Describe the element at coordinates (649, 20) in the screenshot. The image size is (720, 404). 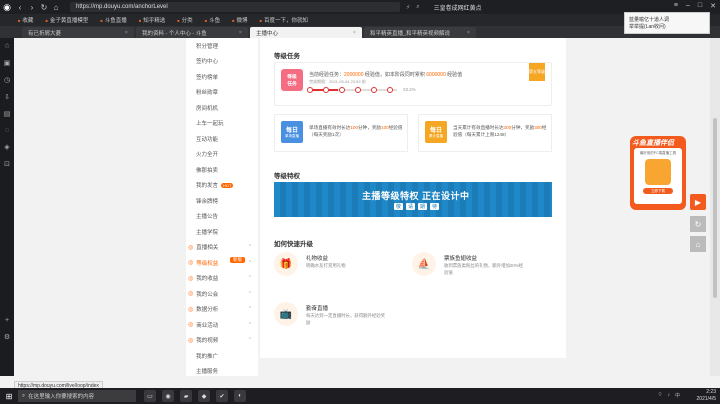
I see `notification-line: 蓝量喻亿十道人调` at that location.